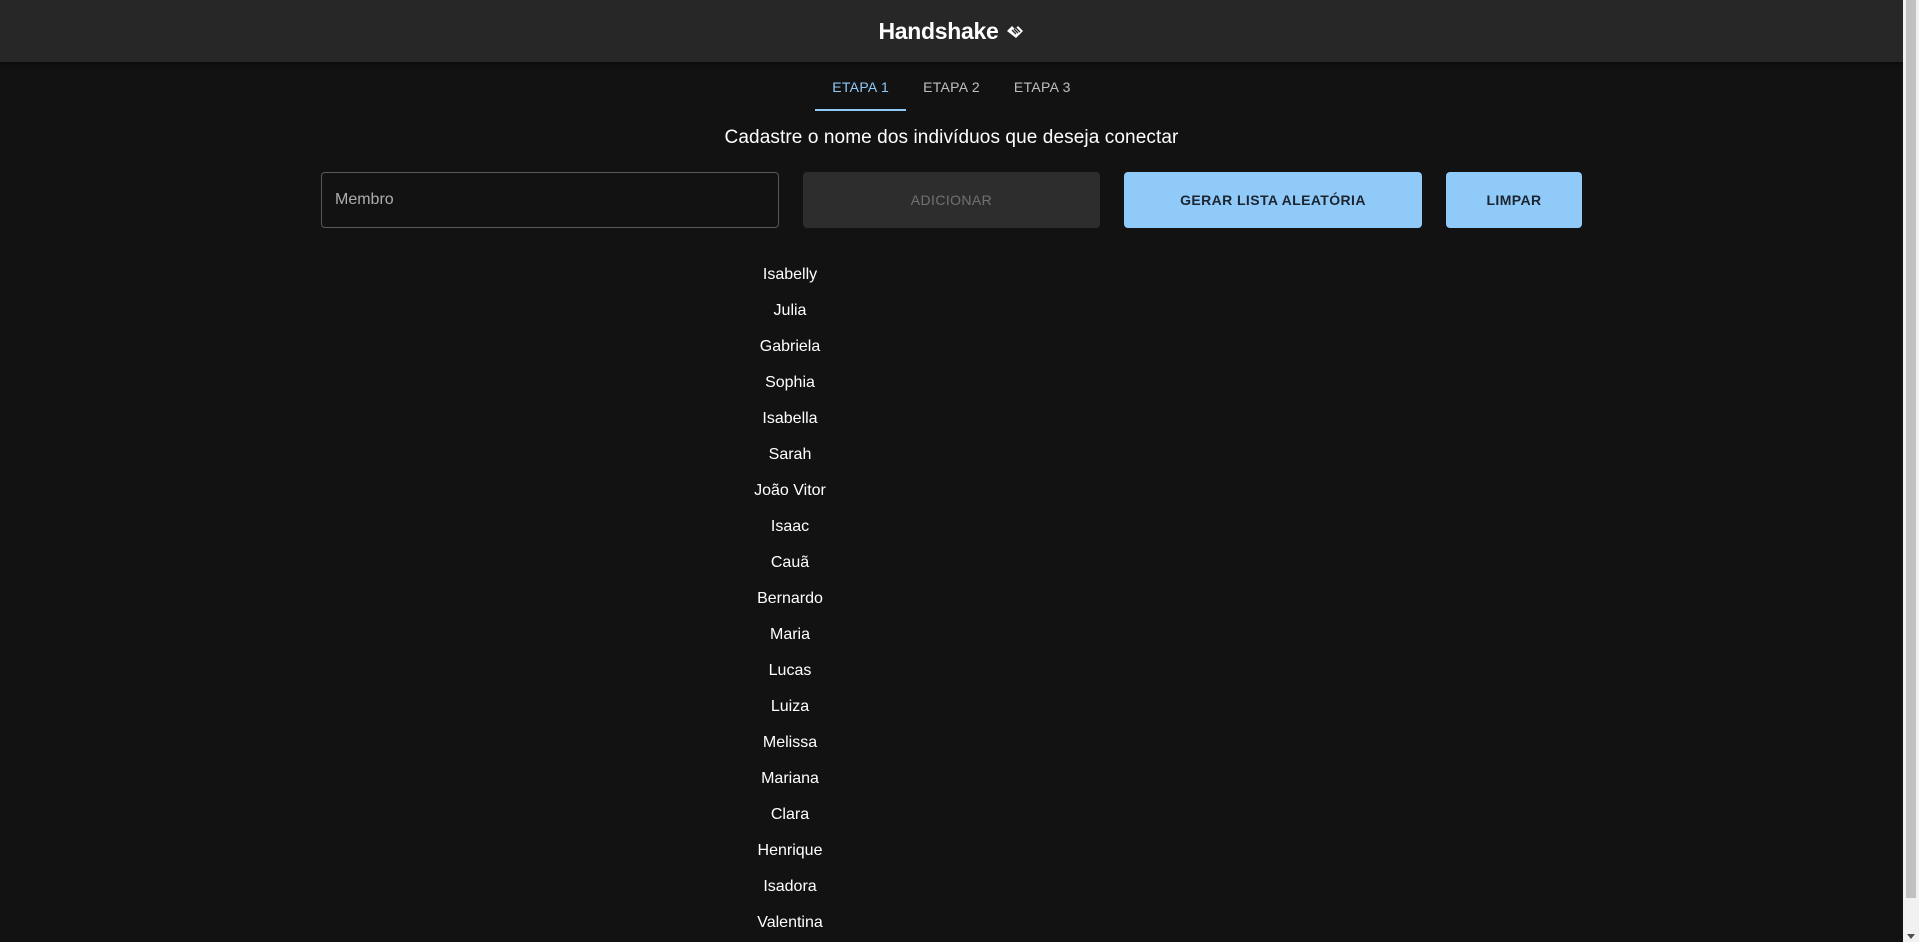 This screenshot has height=942, width=1919. Describe the element at coordinates (790, 490) in the screenshot. I see `list-item: João Vitor` at that location.